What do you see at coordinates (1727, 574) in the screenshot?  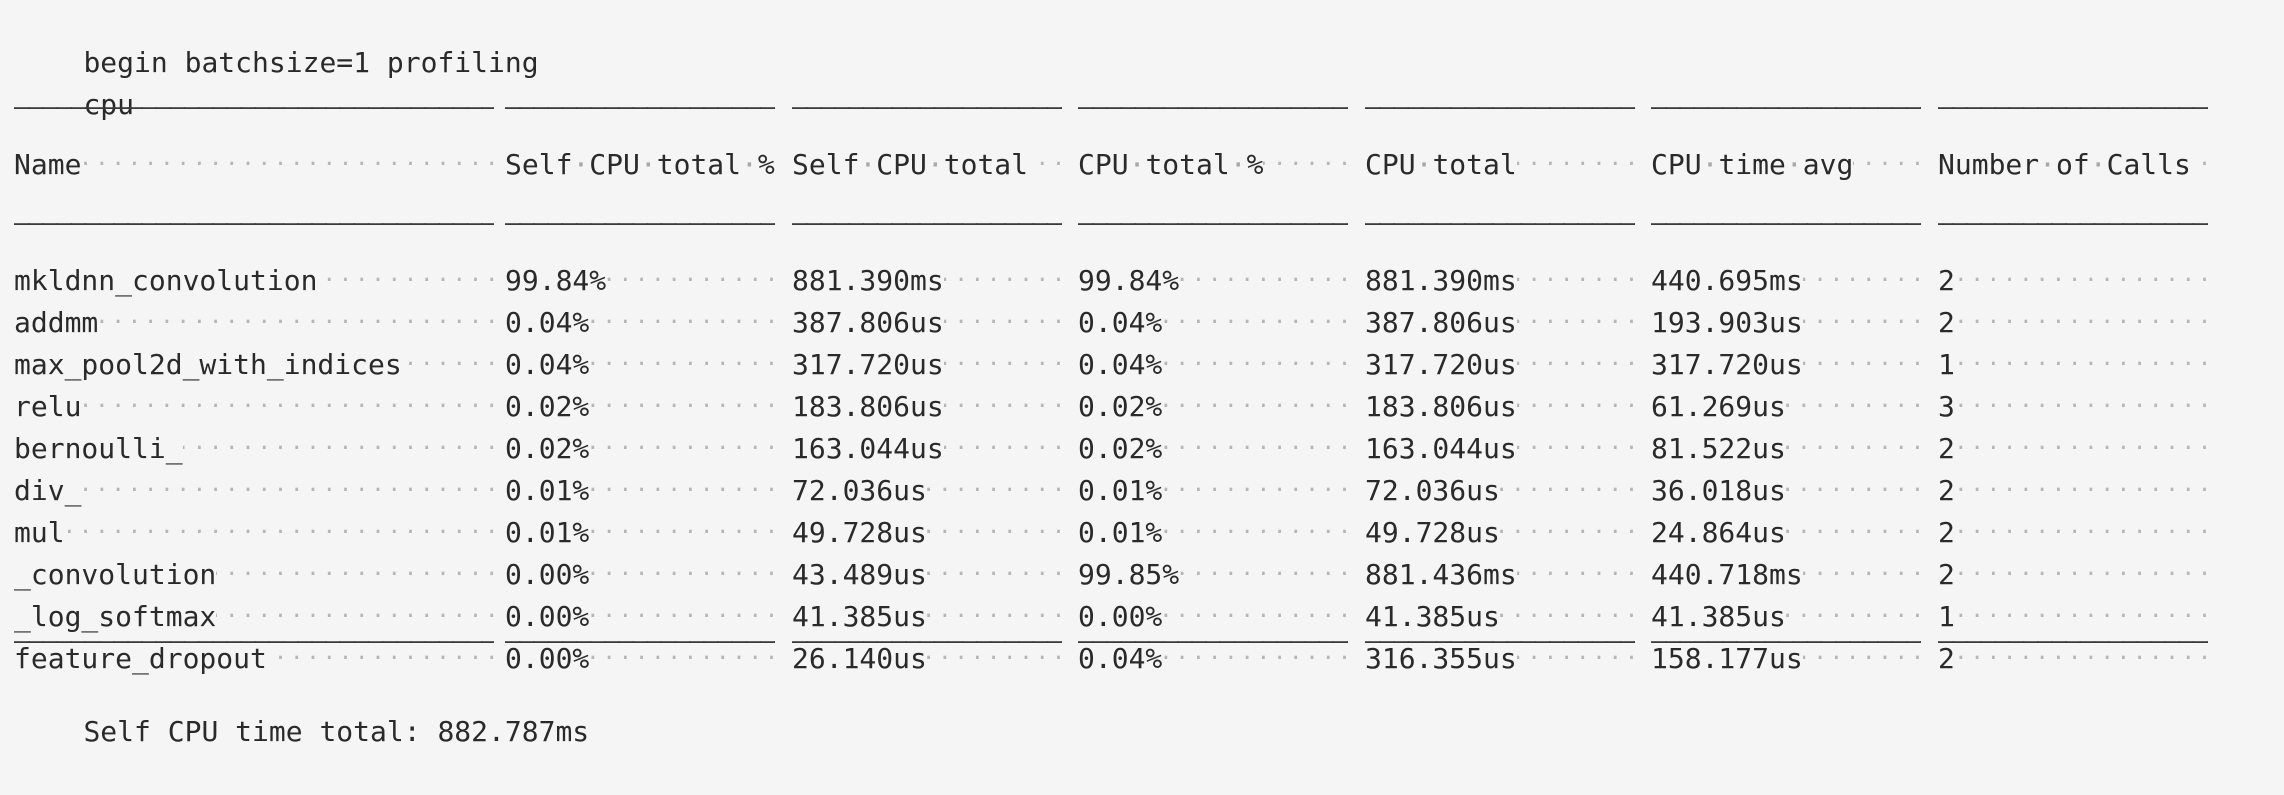 I see `row-8-cpu-time-avg: 440.718ms` at bounding box center [1727, 574].